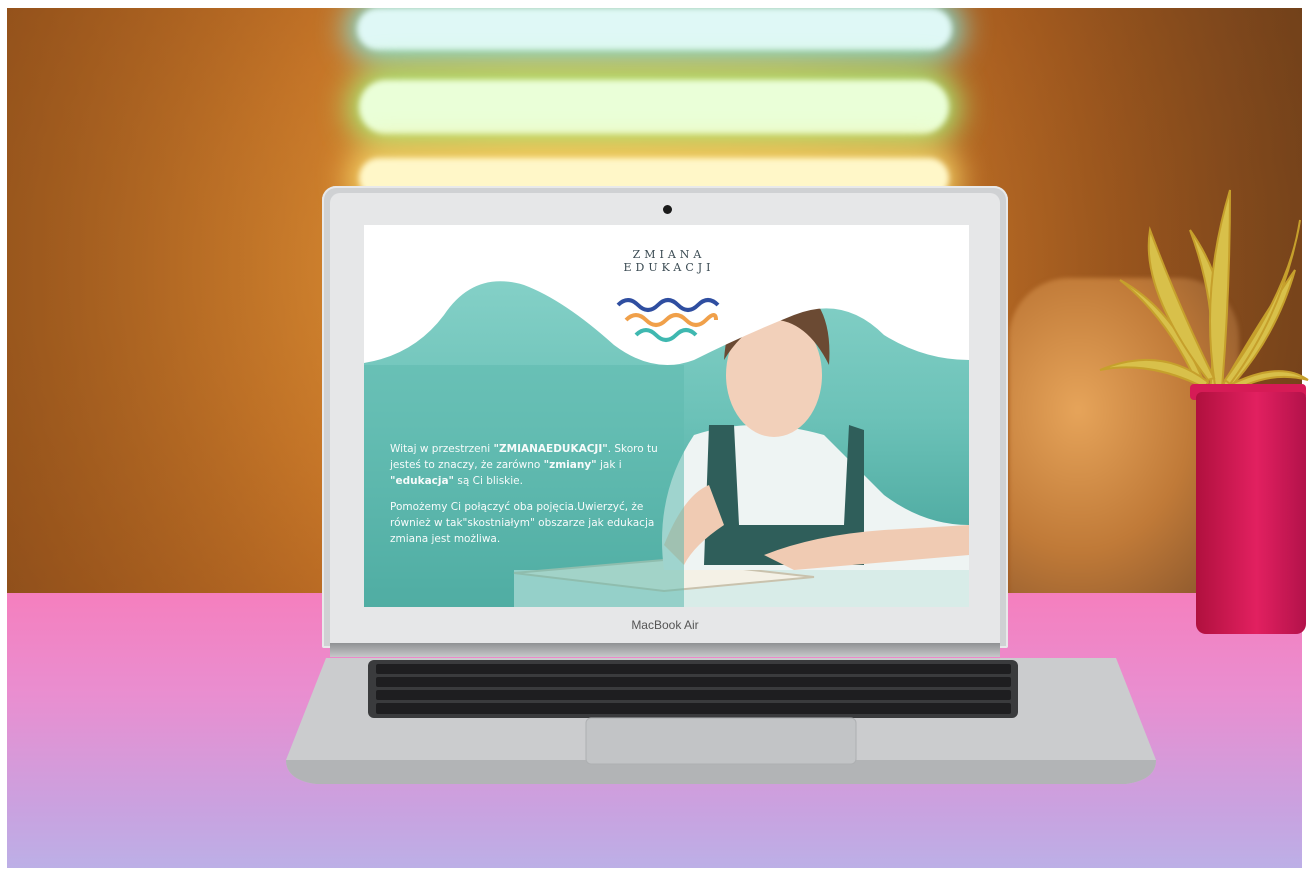 This screenshot has width=1309, height=871. I want to click on laptop-base, so click(721, 720).